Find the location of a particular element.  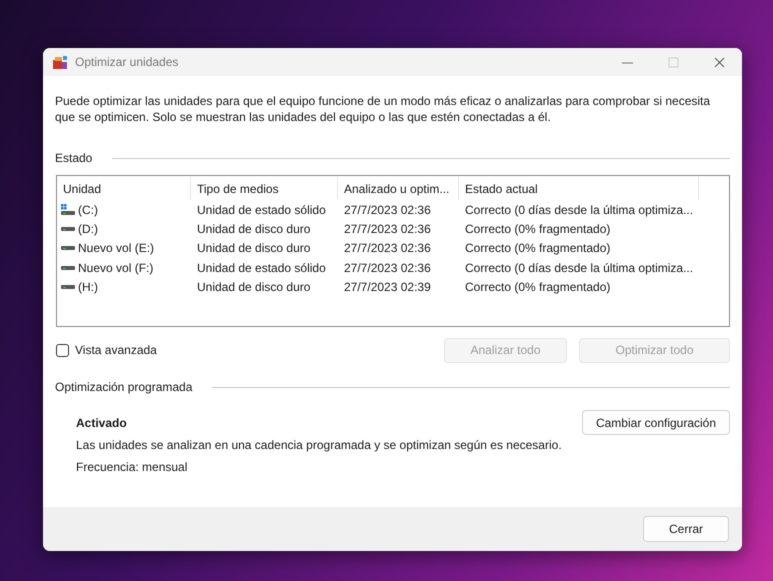

drive-name: Nuevo vol (F:) is located at coordinates (116, 267).